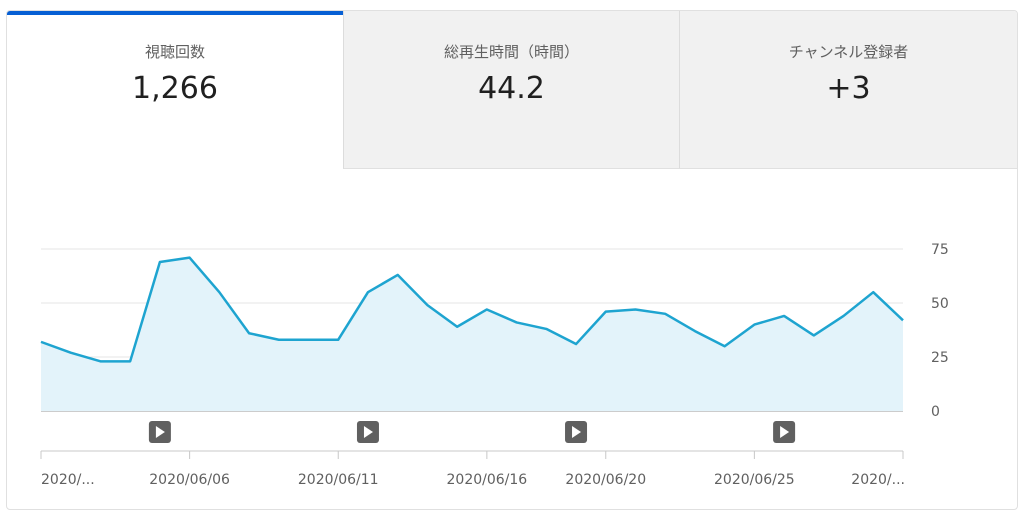 The height and width of the screenshot is (510, 1024). What do you see at coordinates (189, 480) in the screenshot?
I see `x-tick-label: 2020/06/06` at bounding box center [189, 480].